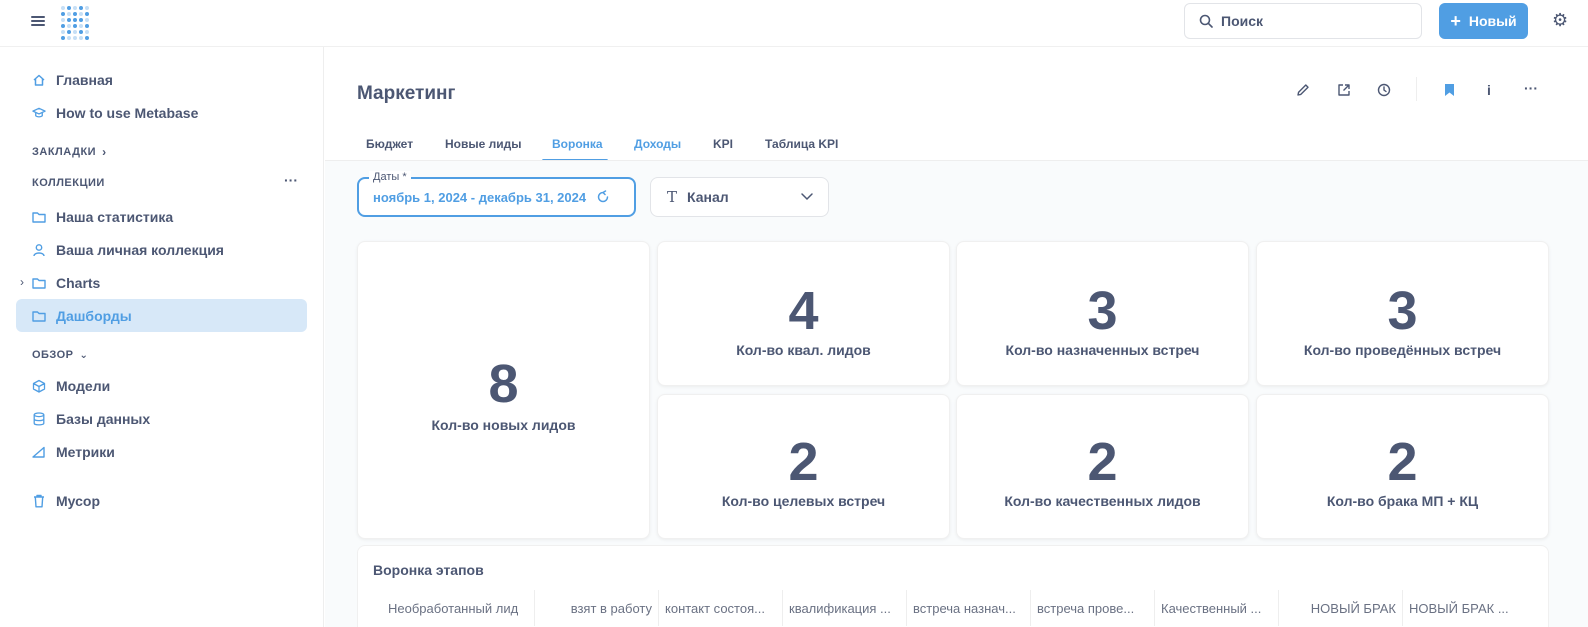  What do you see at coordinates (577, 144) in the screenshot?
I see `tab-funnel: Воронка` at bounding box center [577, 144].